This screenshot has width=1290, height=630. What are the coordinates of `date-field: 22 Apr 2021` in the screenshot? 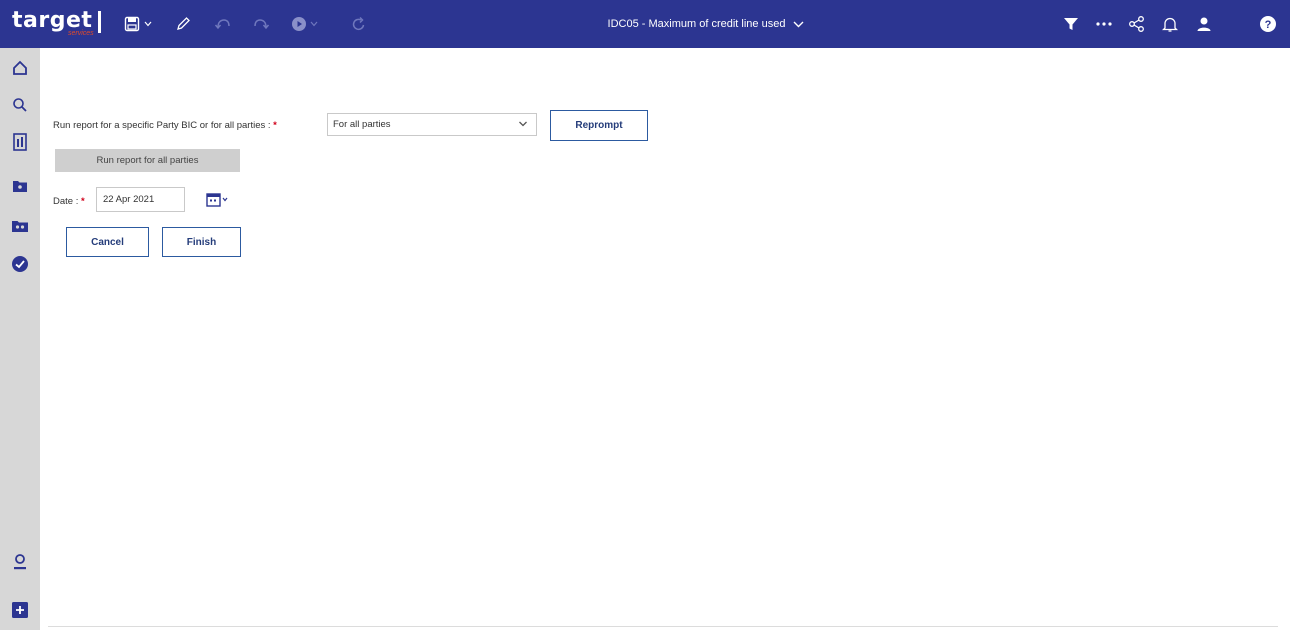 It's located at (140, 199).